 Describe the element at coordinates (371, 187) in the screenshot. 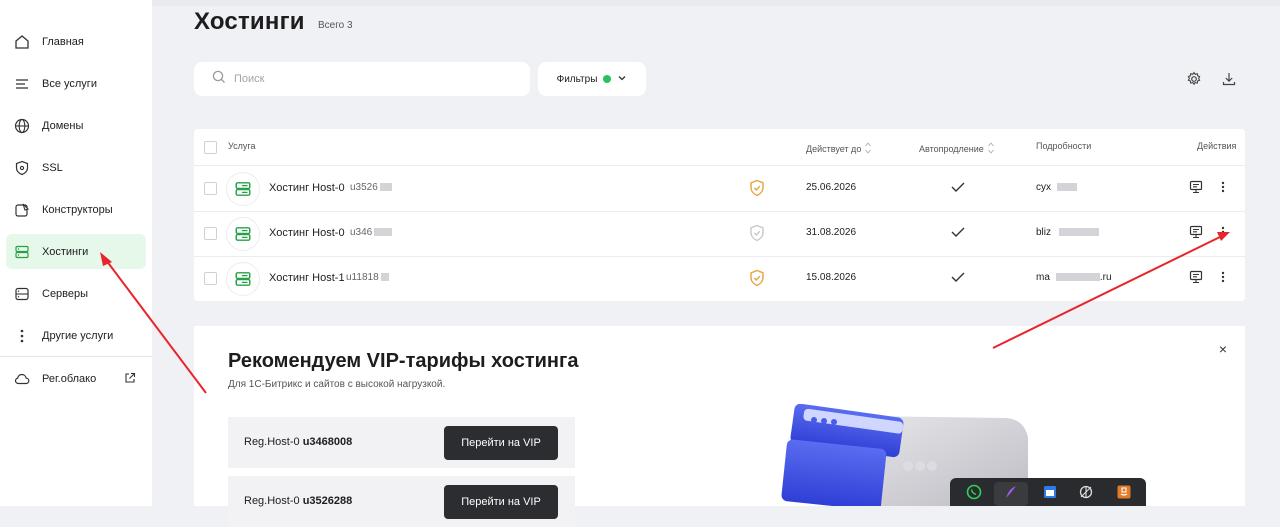

I see `service-id: u3526` at that location.